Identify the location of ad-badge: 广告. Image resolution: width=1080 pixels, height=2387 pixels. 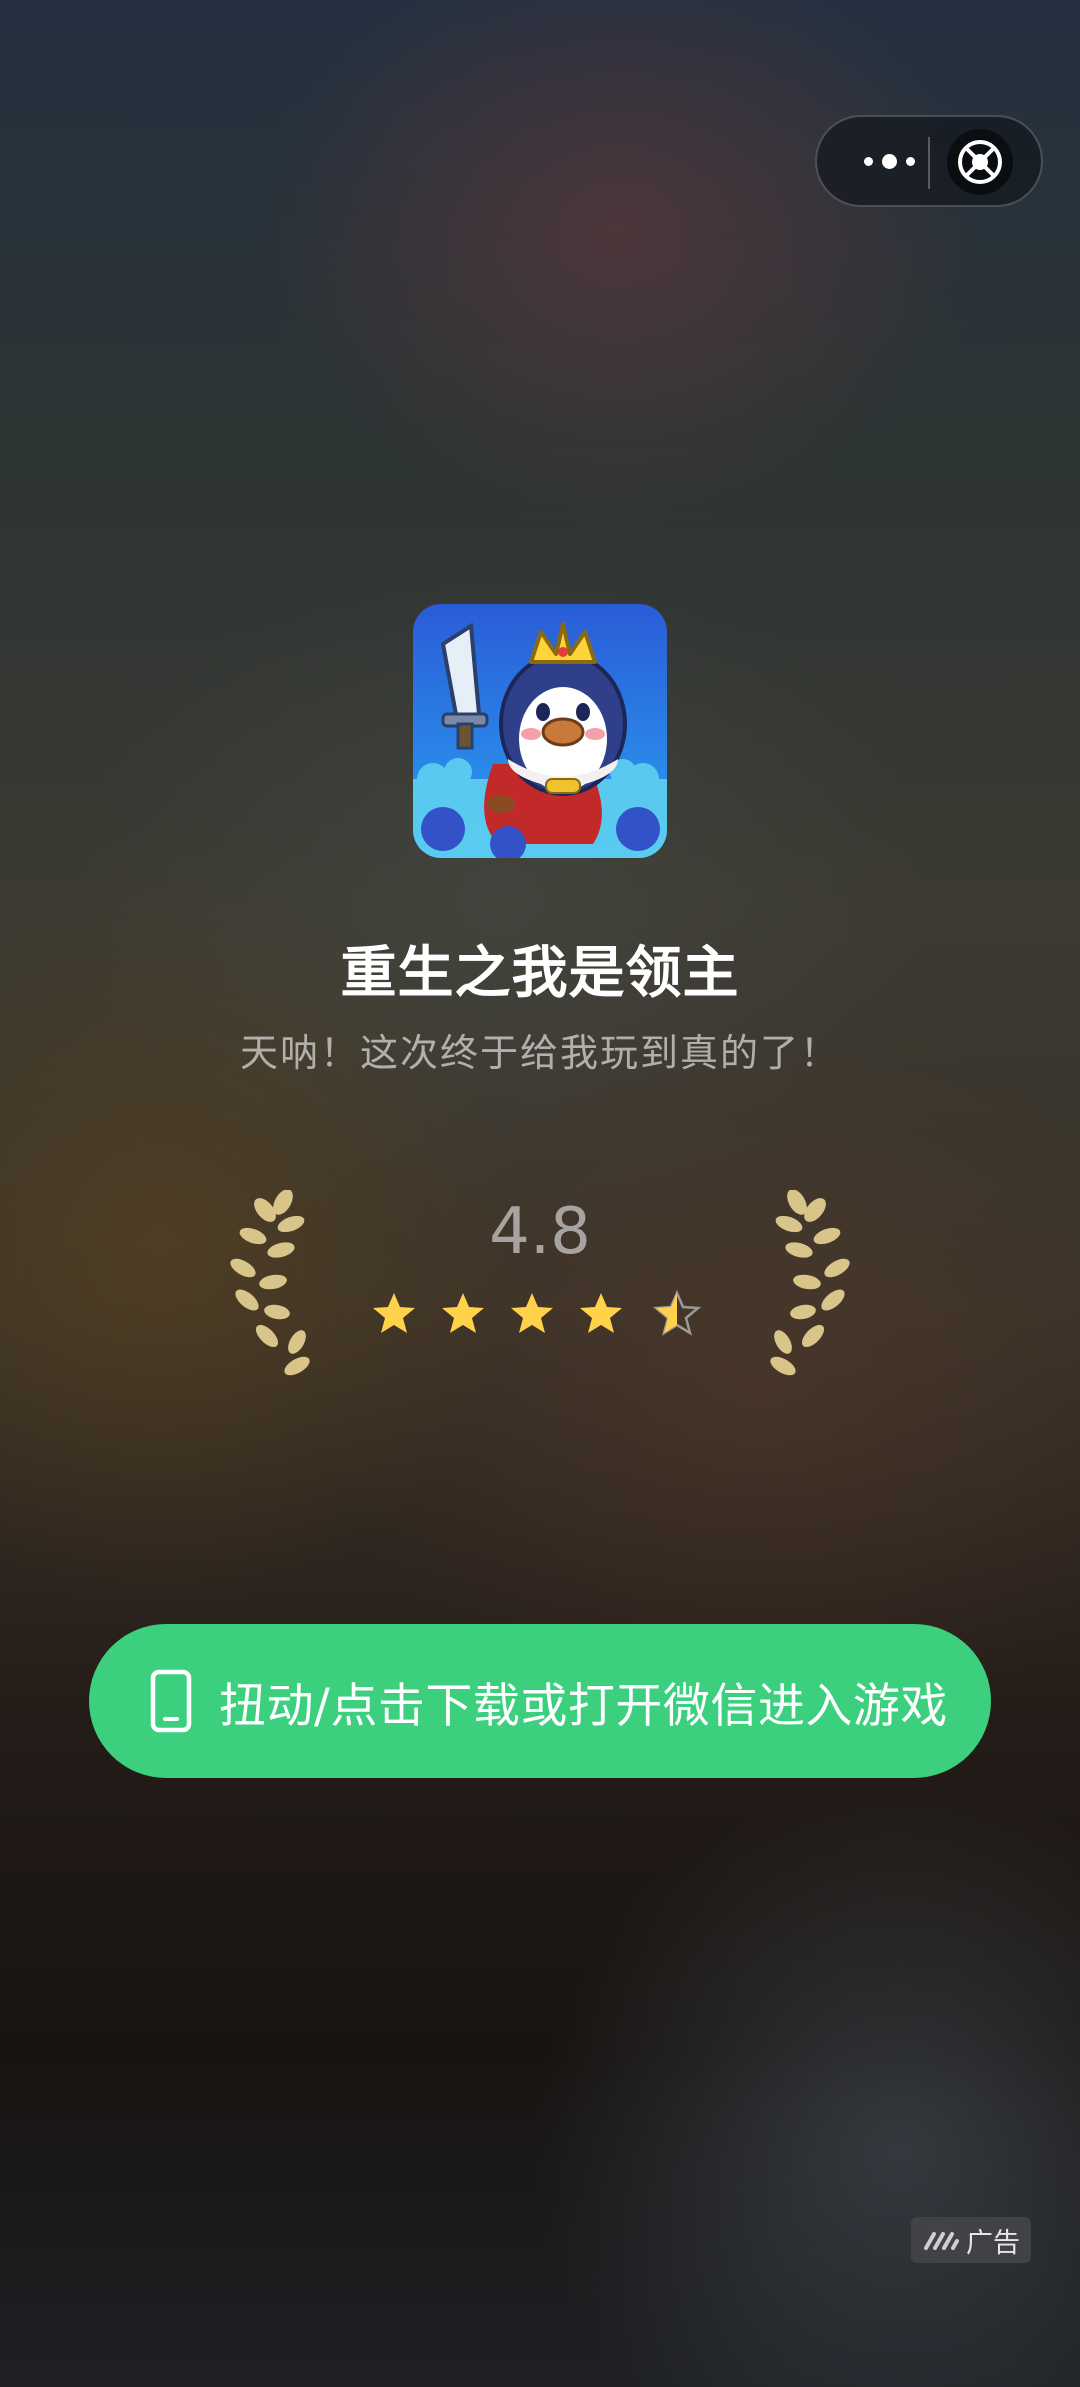
(971, 2240).